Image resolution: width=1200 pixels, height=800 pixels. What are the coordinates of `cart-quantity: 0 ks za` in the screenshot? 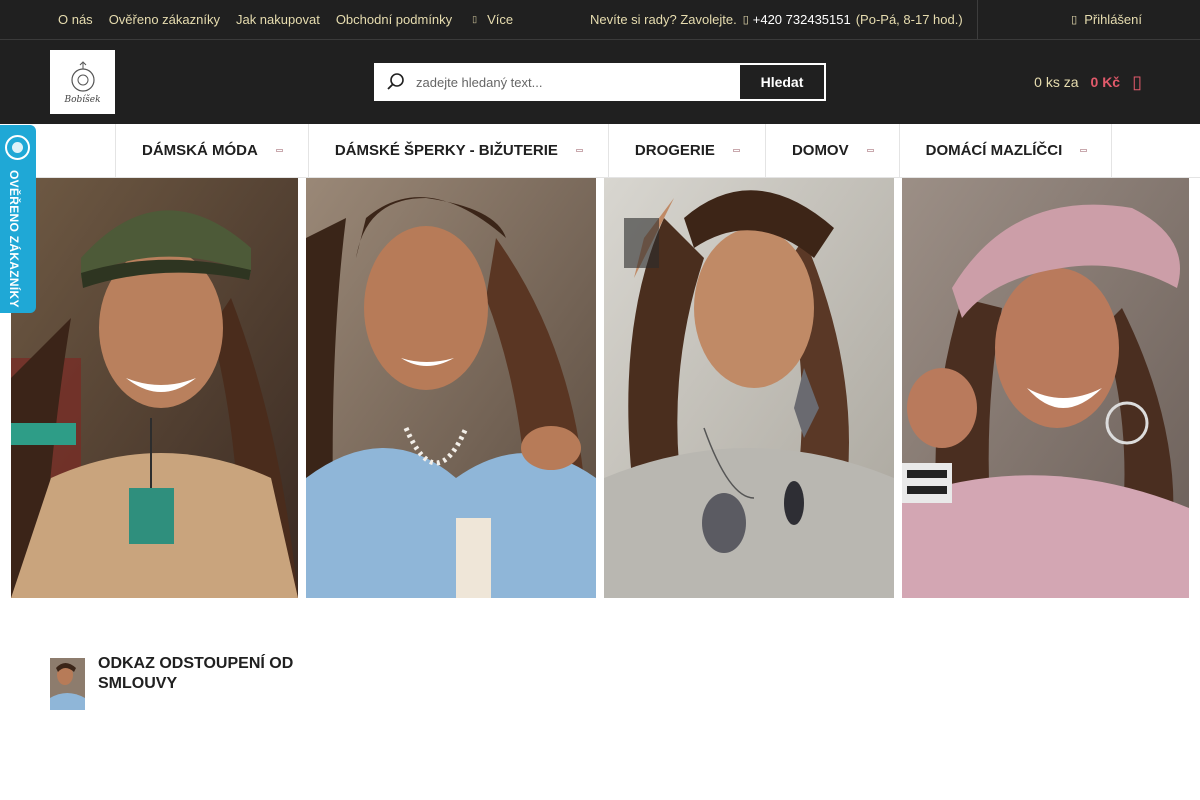 It's located at (1056, 82).